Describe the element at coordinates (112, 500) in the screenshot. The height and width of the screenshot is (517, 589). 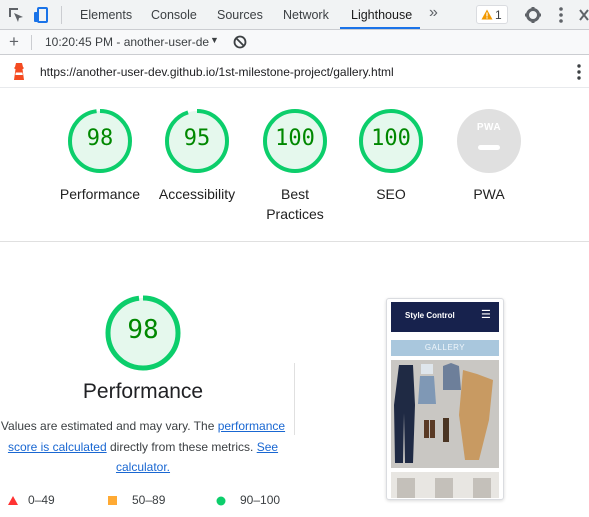
I see `orange-square-icon` at that location.